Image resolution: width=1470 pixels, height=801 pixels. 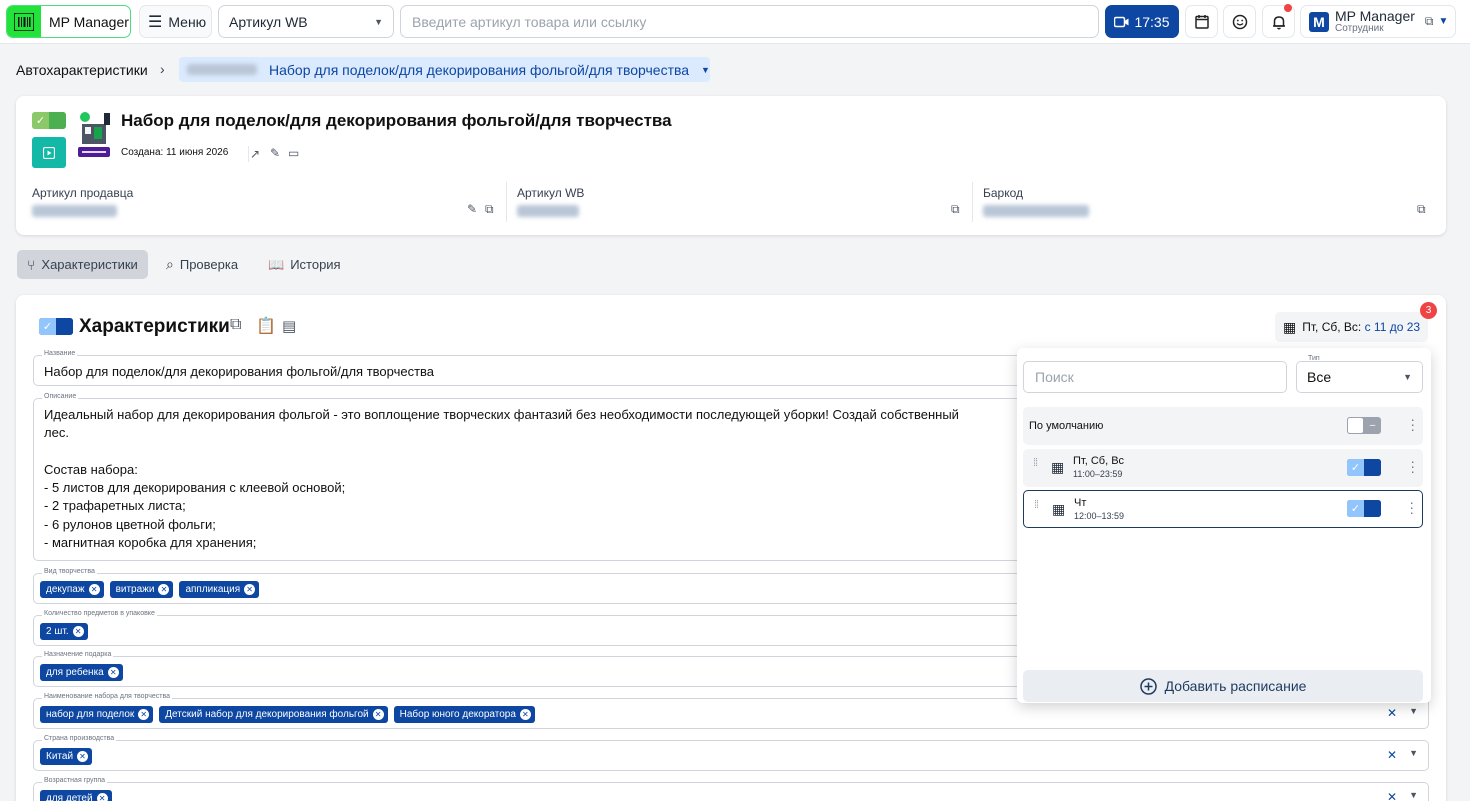 I want to click on add-schedule-label: Добавить расписание, so click(x=1235, y=686).